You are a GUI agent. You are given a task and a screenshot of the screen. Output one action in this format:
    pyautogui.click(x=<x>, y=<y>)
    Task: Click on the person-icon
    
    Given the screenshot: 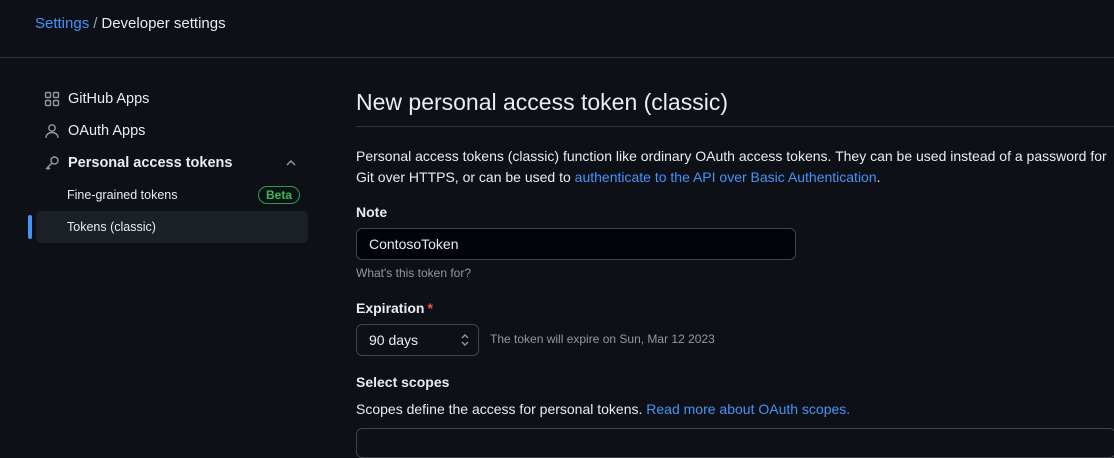 What is the action you would take?
    pyautogui.click(x=52, y=131)
    